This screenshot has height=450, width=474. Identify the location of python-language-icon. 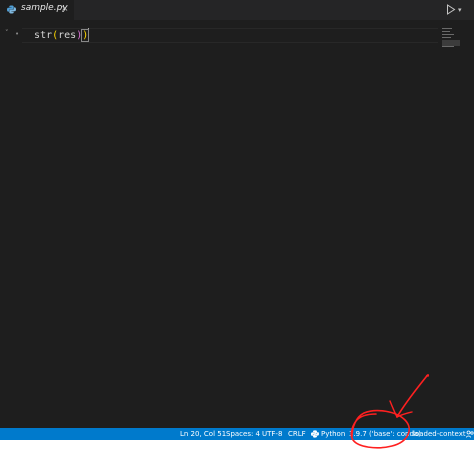
(315, 434).